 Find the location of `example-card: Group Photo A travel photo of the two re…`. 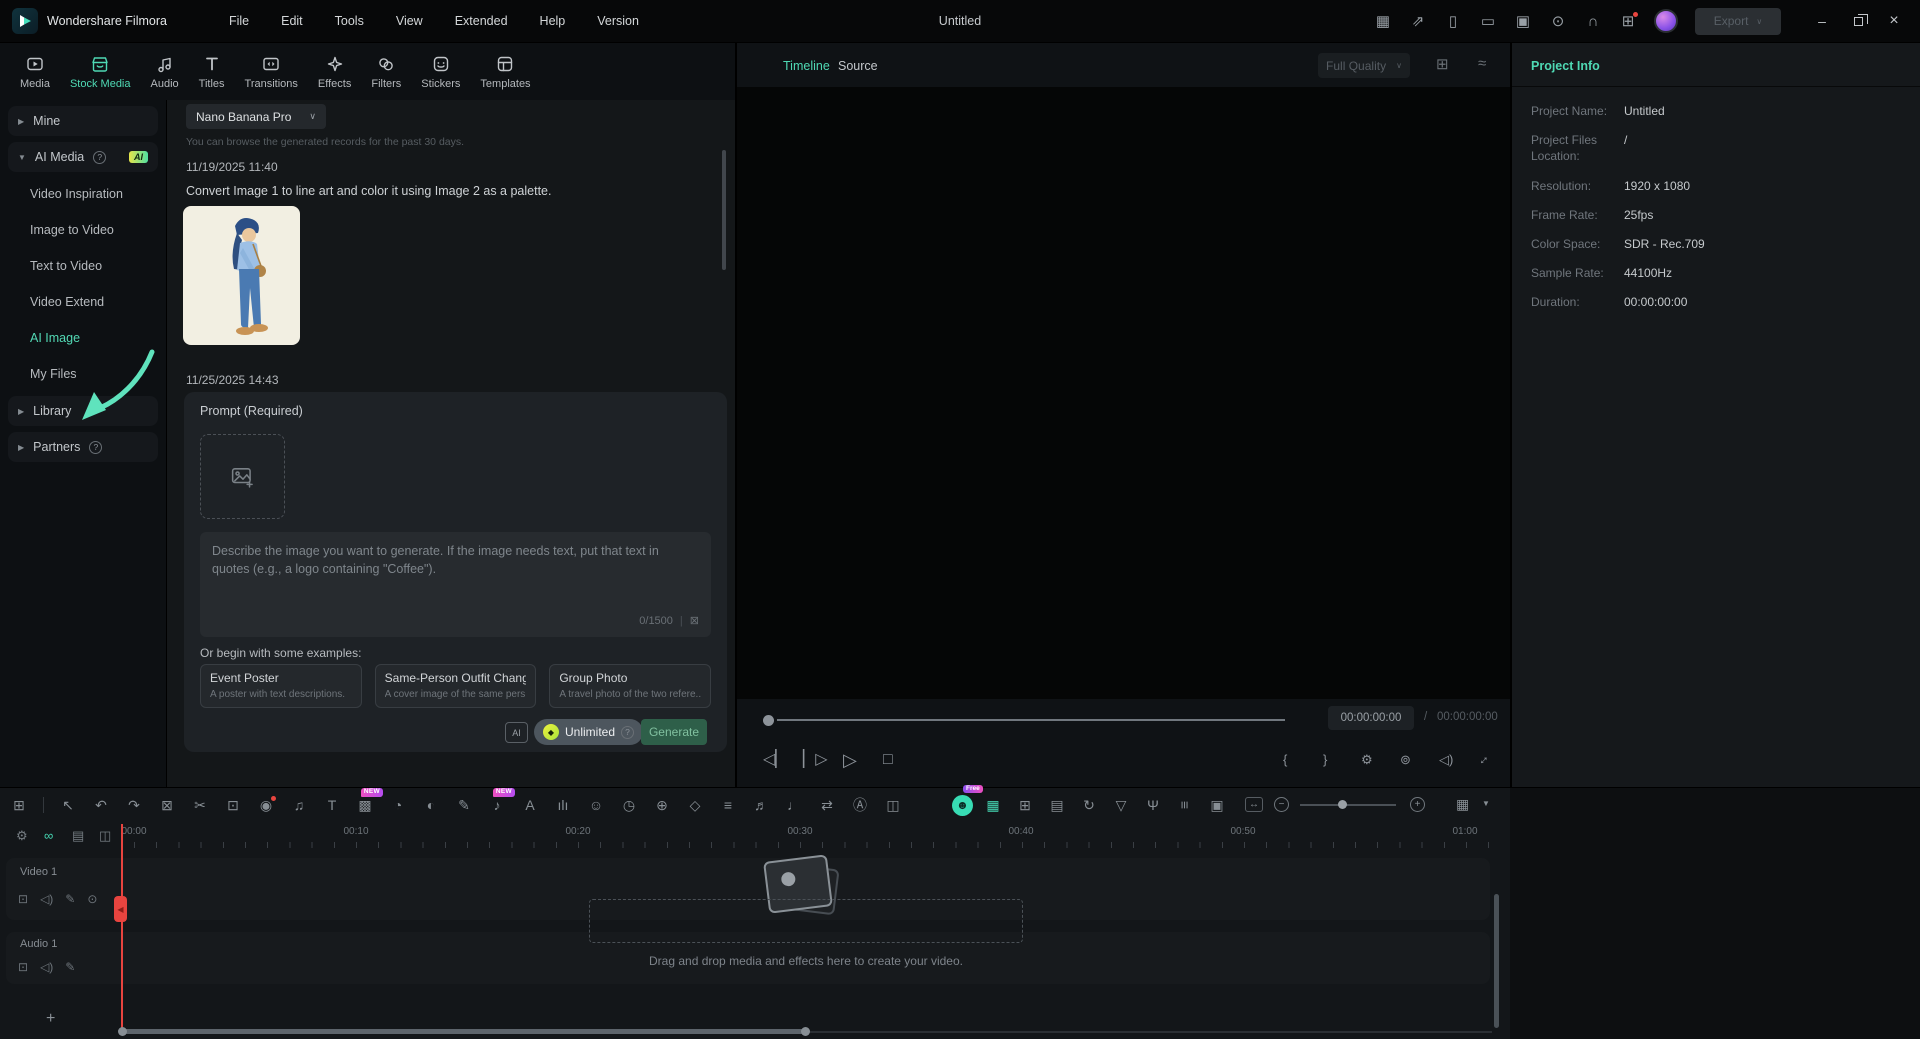

example-card: Group Photo A travel photo of the two re… is located at coordinates (630, 686).